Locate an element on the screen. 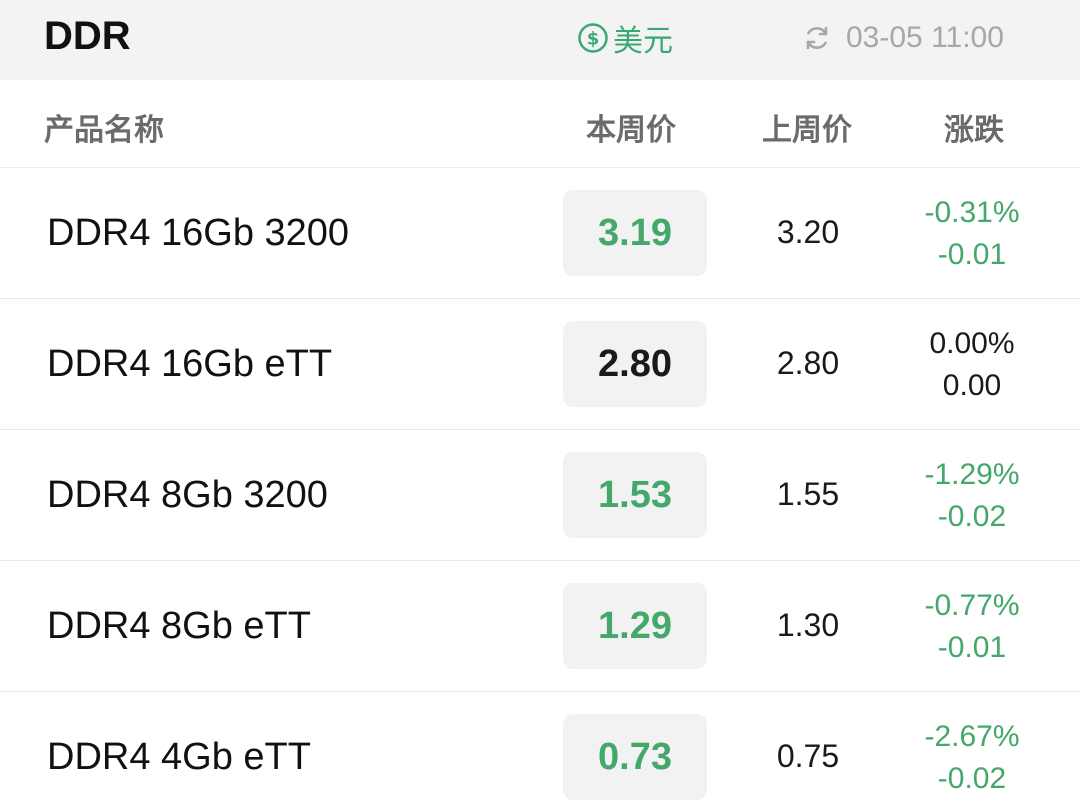  currency-toggle: $ 美元 is located at coordinates (625, 38).